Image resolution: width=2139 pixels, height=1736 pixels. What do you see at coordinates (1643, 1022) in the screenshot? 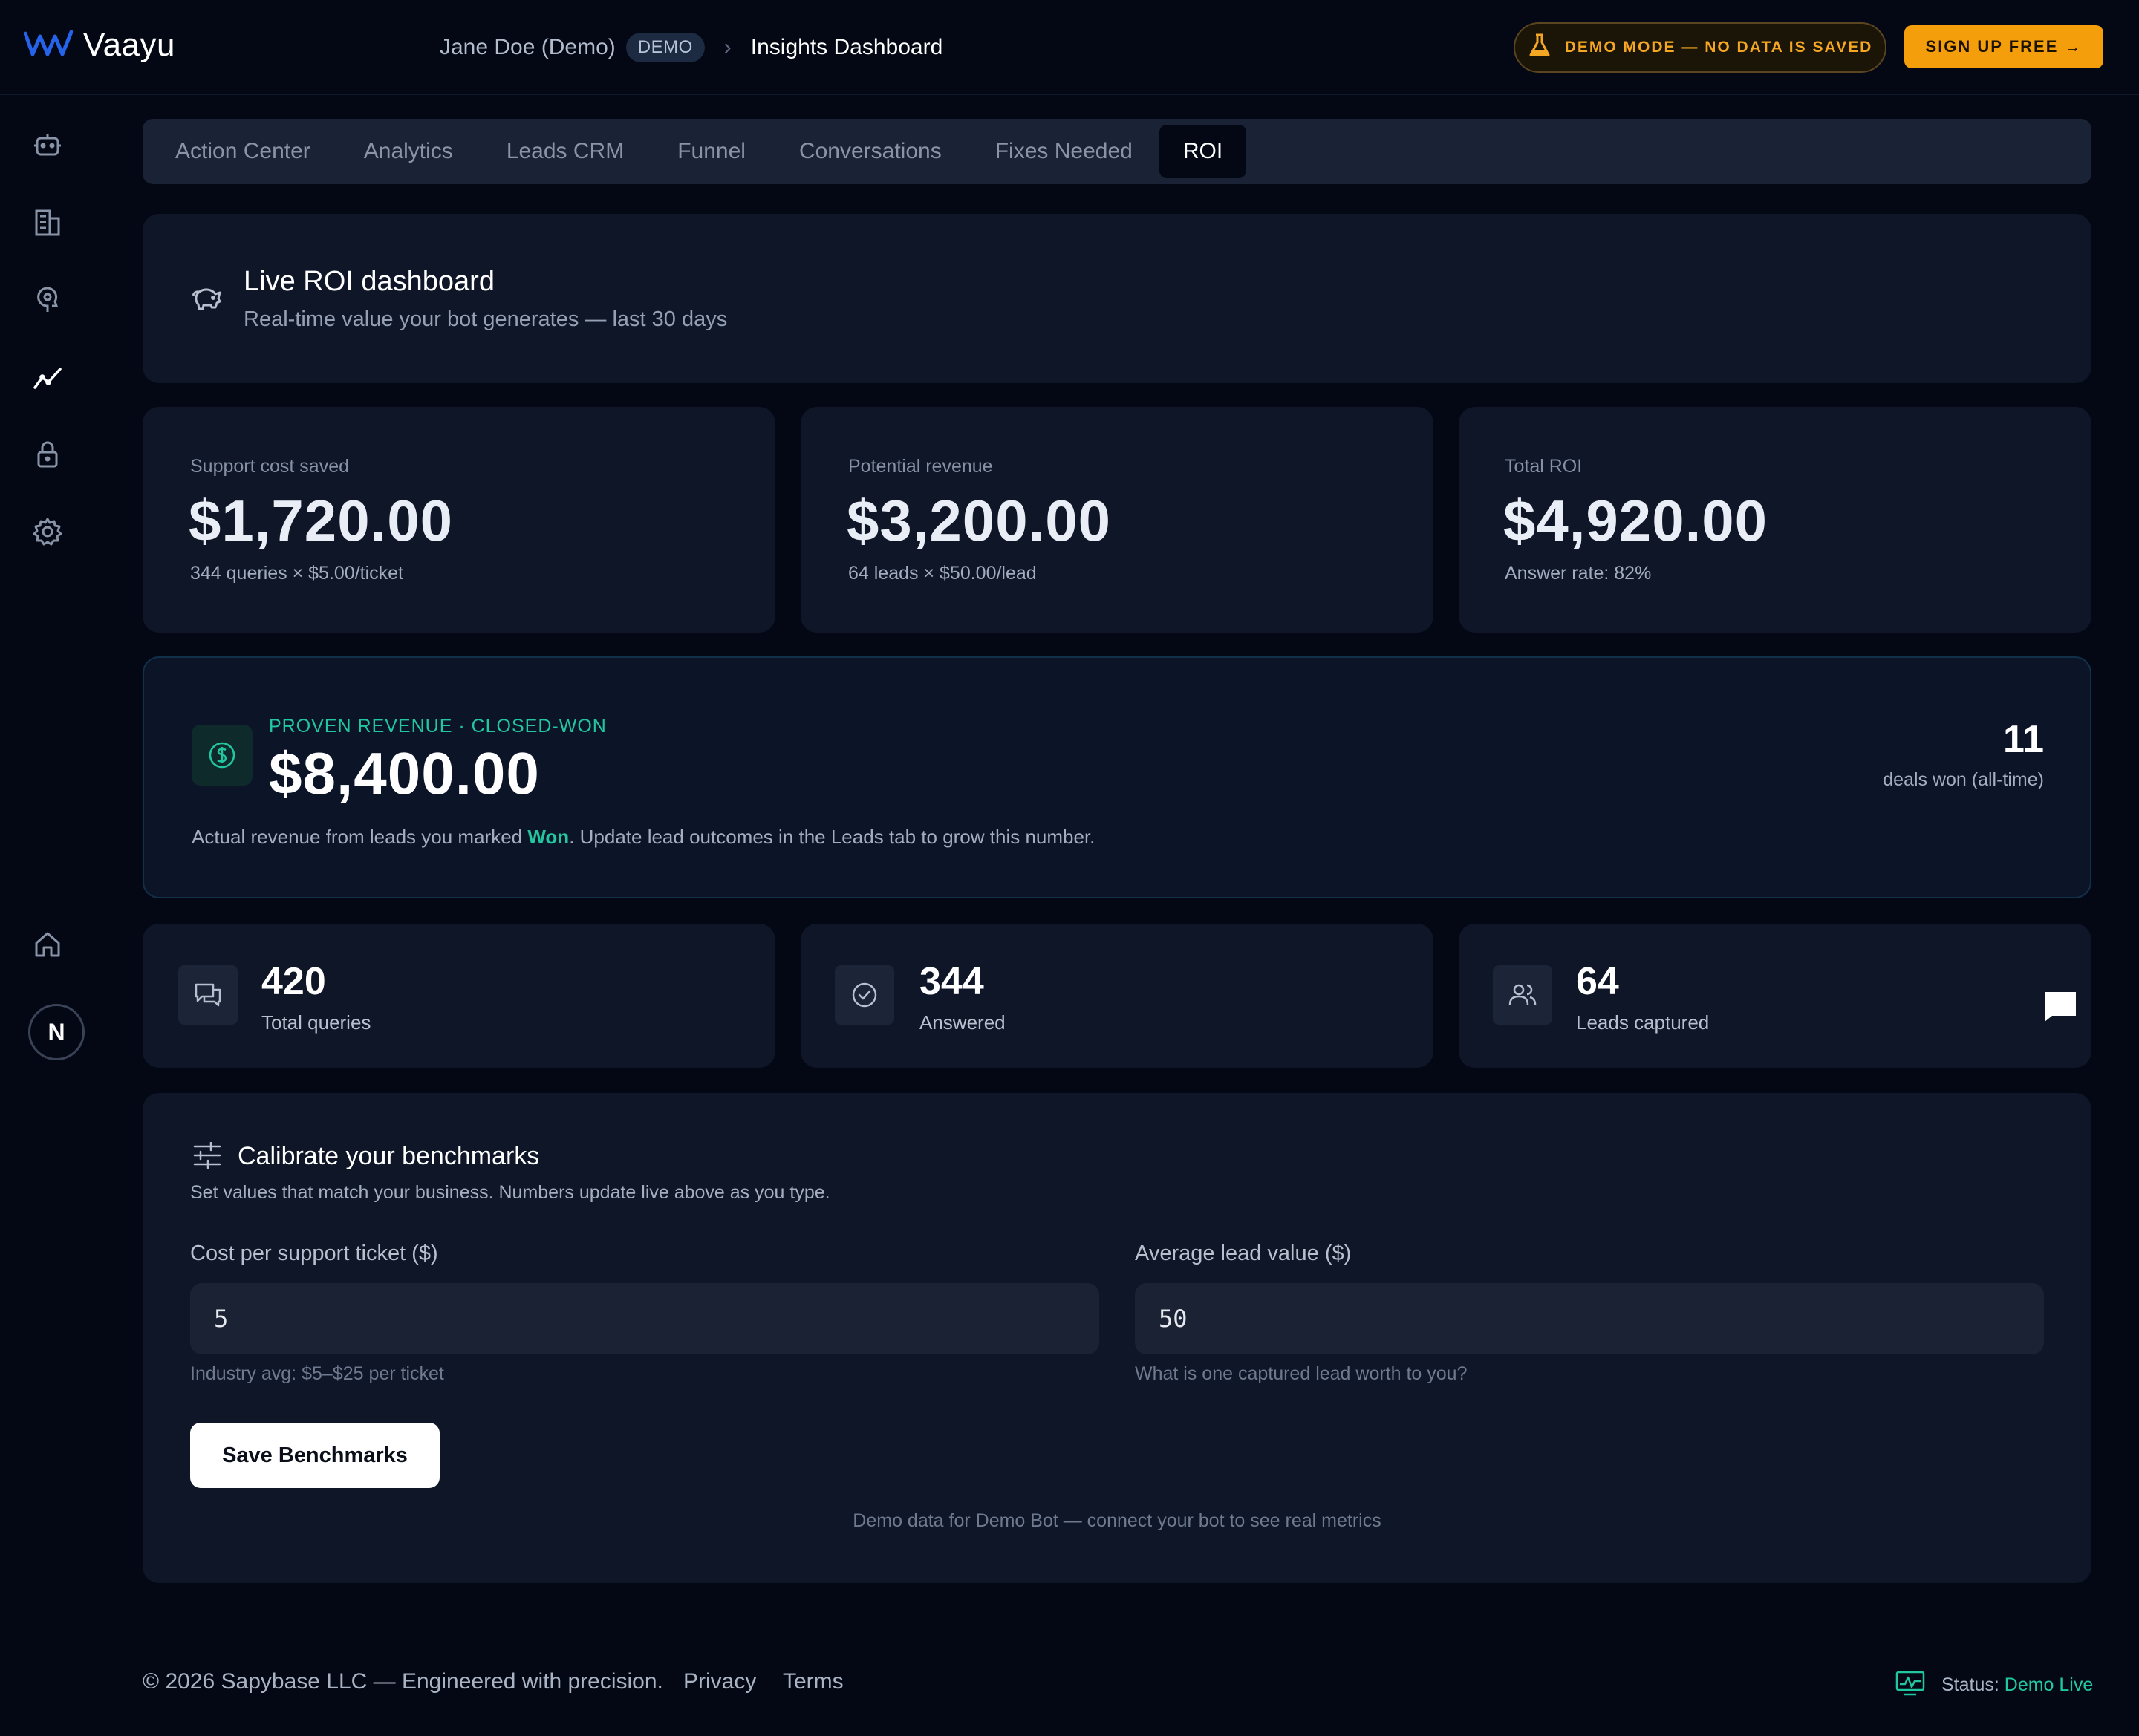
I see `mini-label: Leads captured` at bounding box center [1643, 1022].